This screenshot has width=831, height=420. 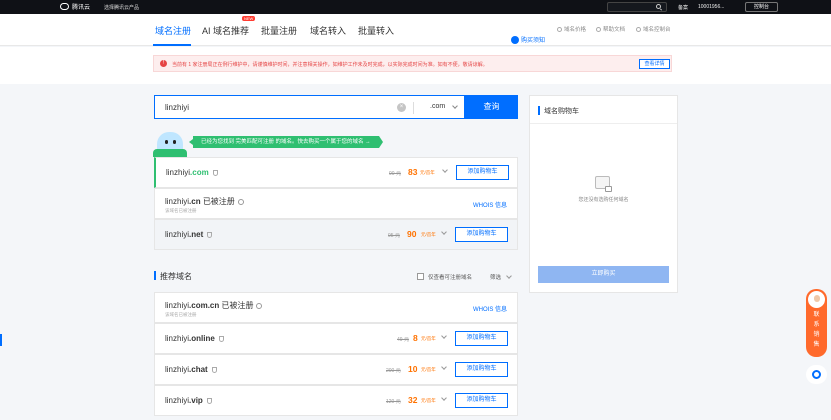 I want to click on result-row-com: linzhiyi.com 90 元 83 元/首年 添加购物车, so click(x=336, y=172).